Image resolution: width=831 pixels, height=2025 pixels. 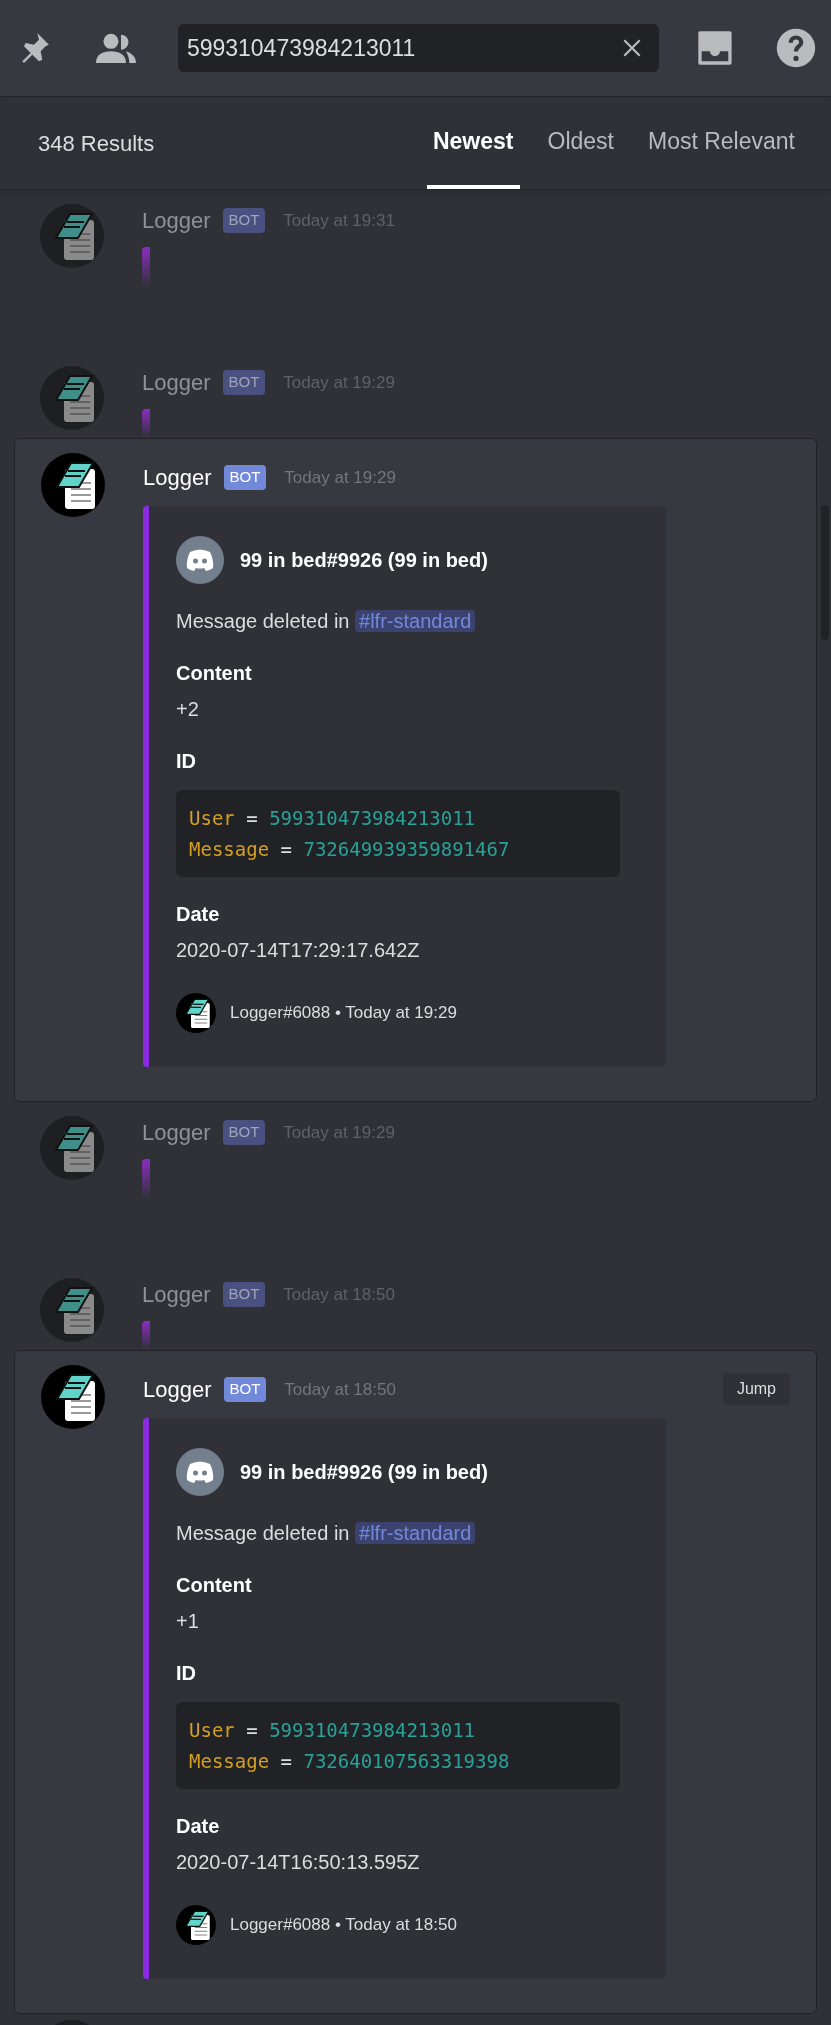 I want to click on sort-tab: Newest, so click(x=473, y=143).